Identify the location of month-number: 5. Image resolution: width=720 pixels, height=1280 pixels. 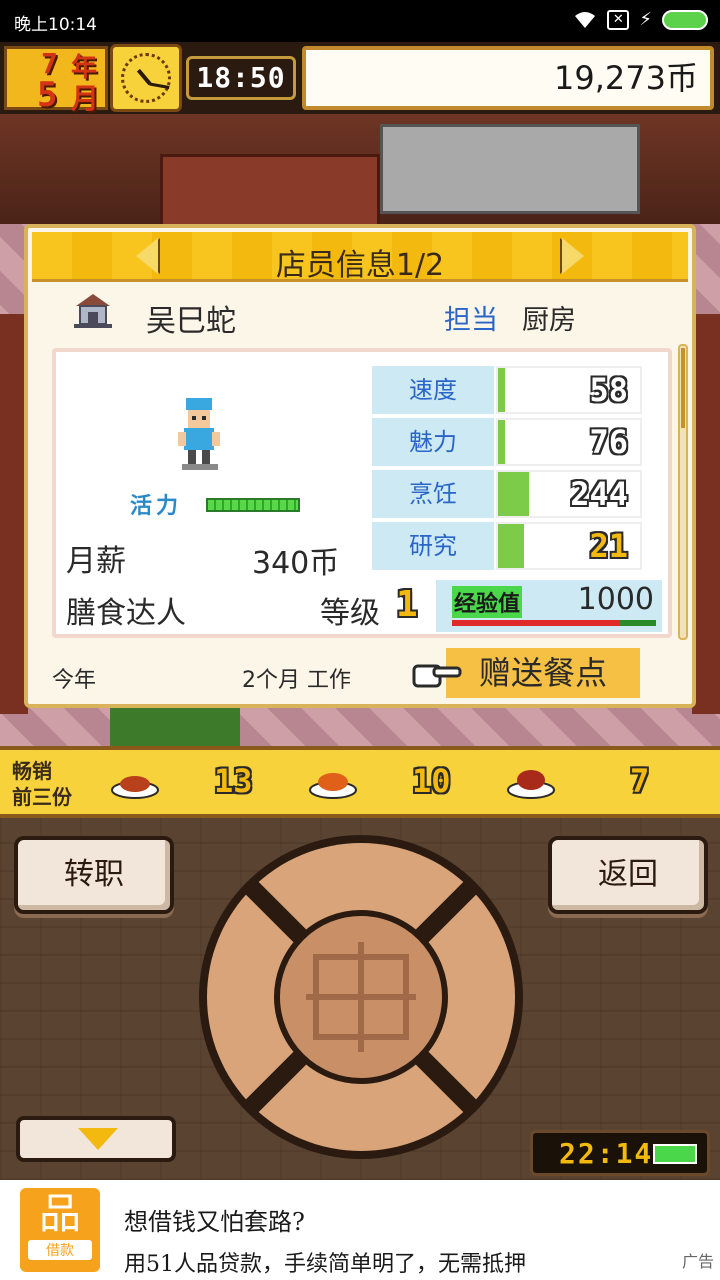
(47, 95).